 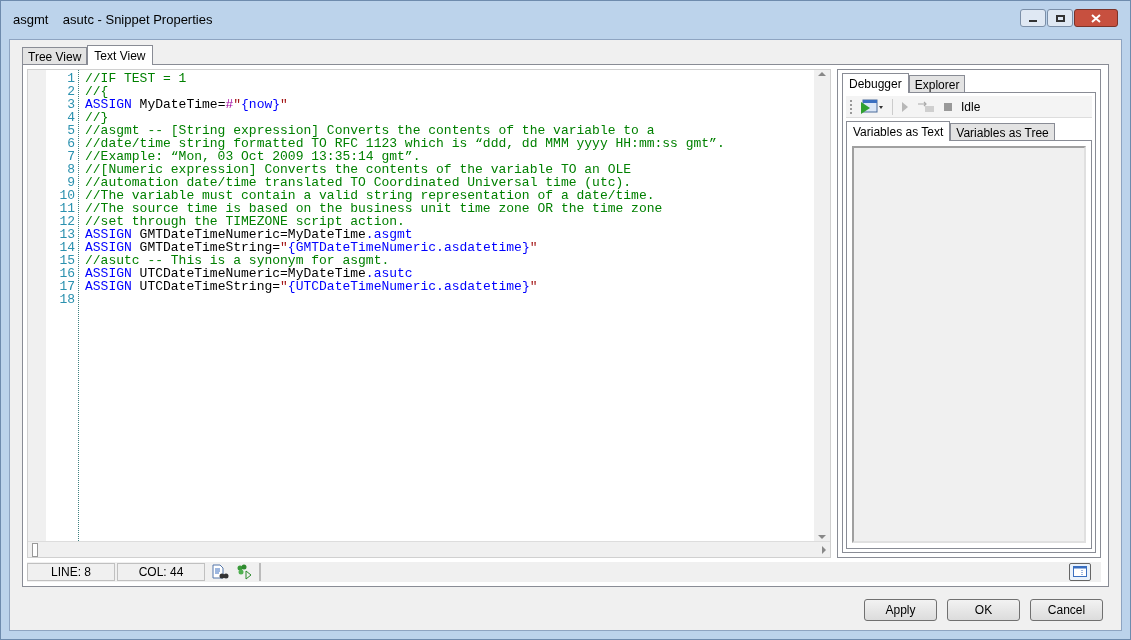 I want to click on line-number: 6, so click(x=71, y=143).